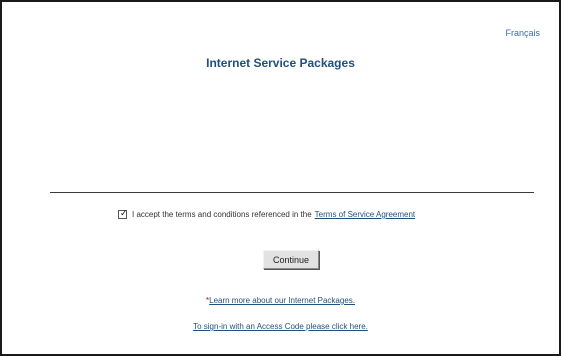 The height and width of the screenshot is (356, 561). Describe the element at coordinates (292, 192) in the screenshot. I see `section-divider` at that location.